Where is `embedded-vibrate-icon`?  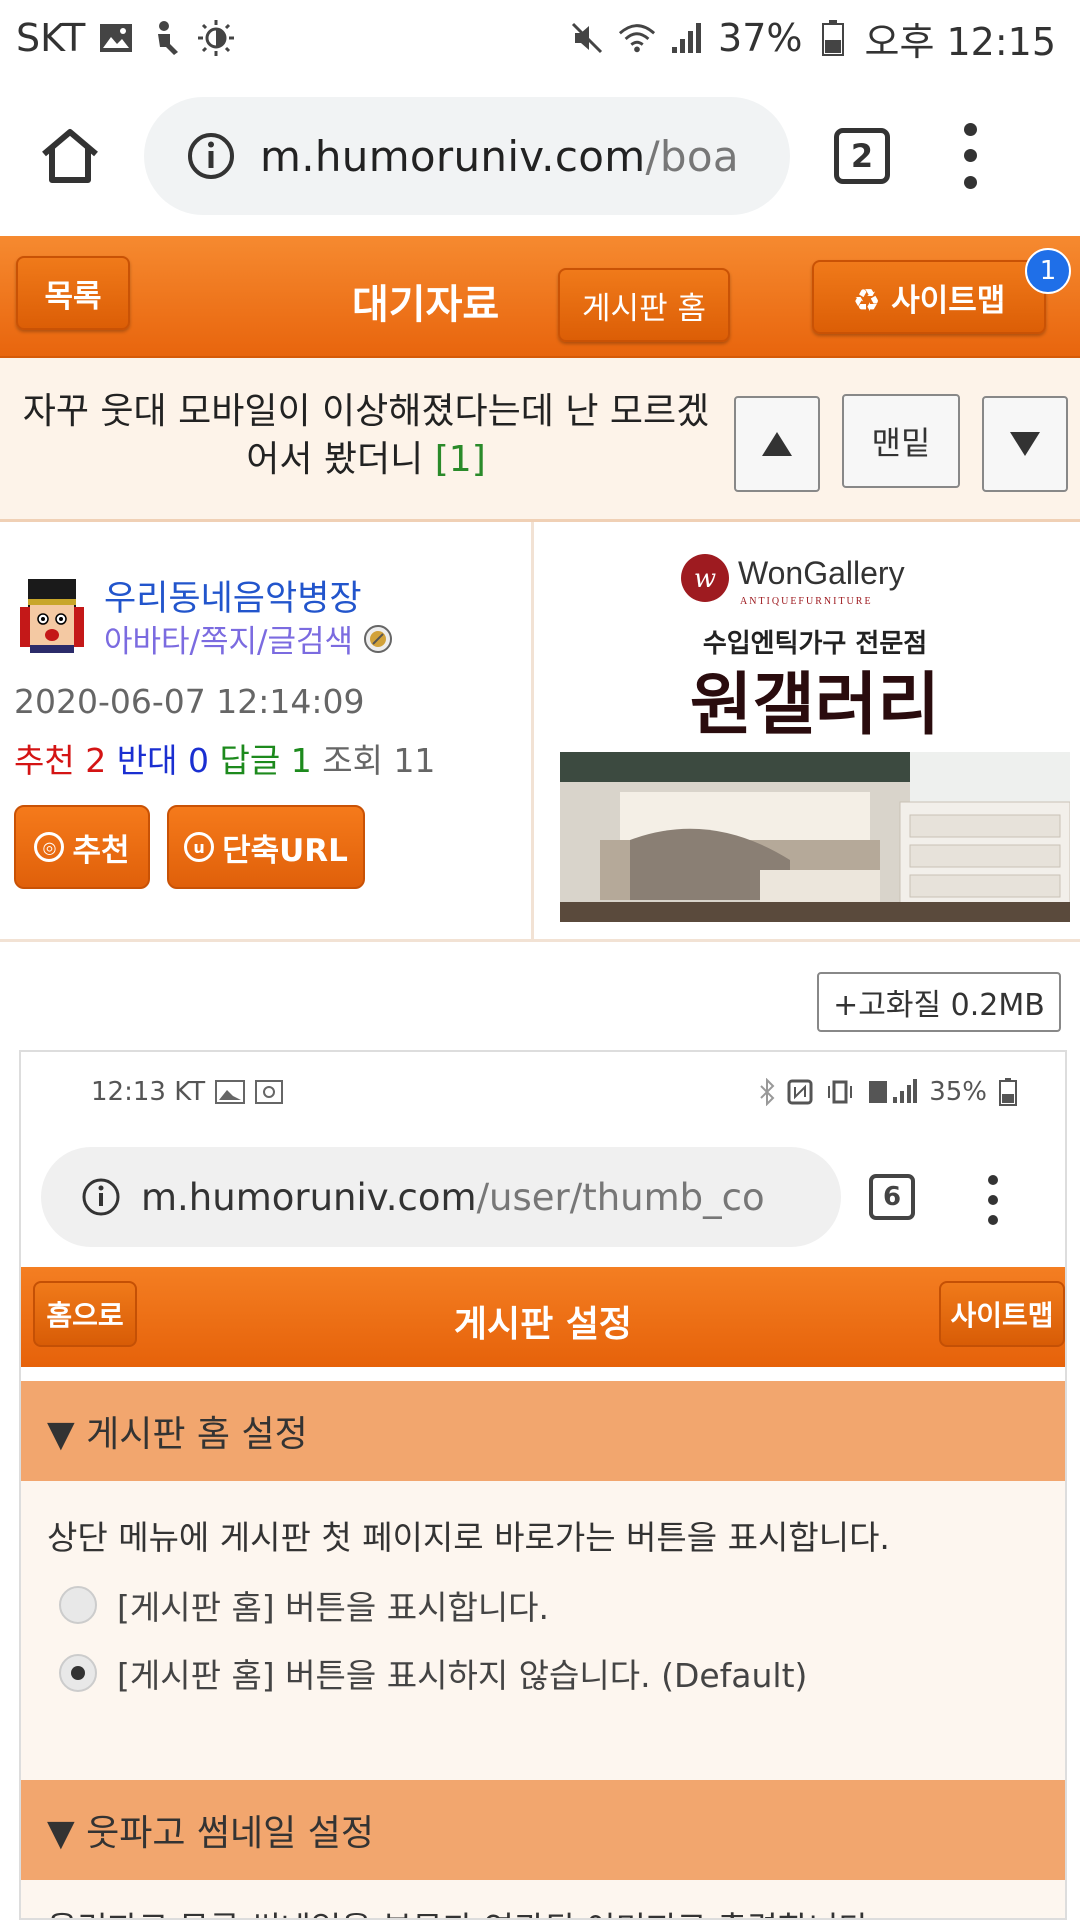
embedded-vibrate-icon is located at coordinates (840, 1092).